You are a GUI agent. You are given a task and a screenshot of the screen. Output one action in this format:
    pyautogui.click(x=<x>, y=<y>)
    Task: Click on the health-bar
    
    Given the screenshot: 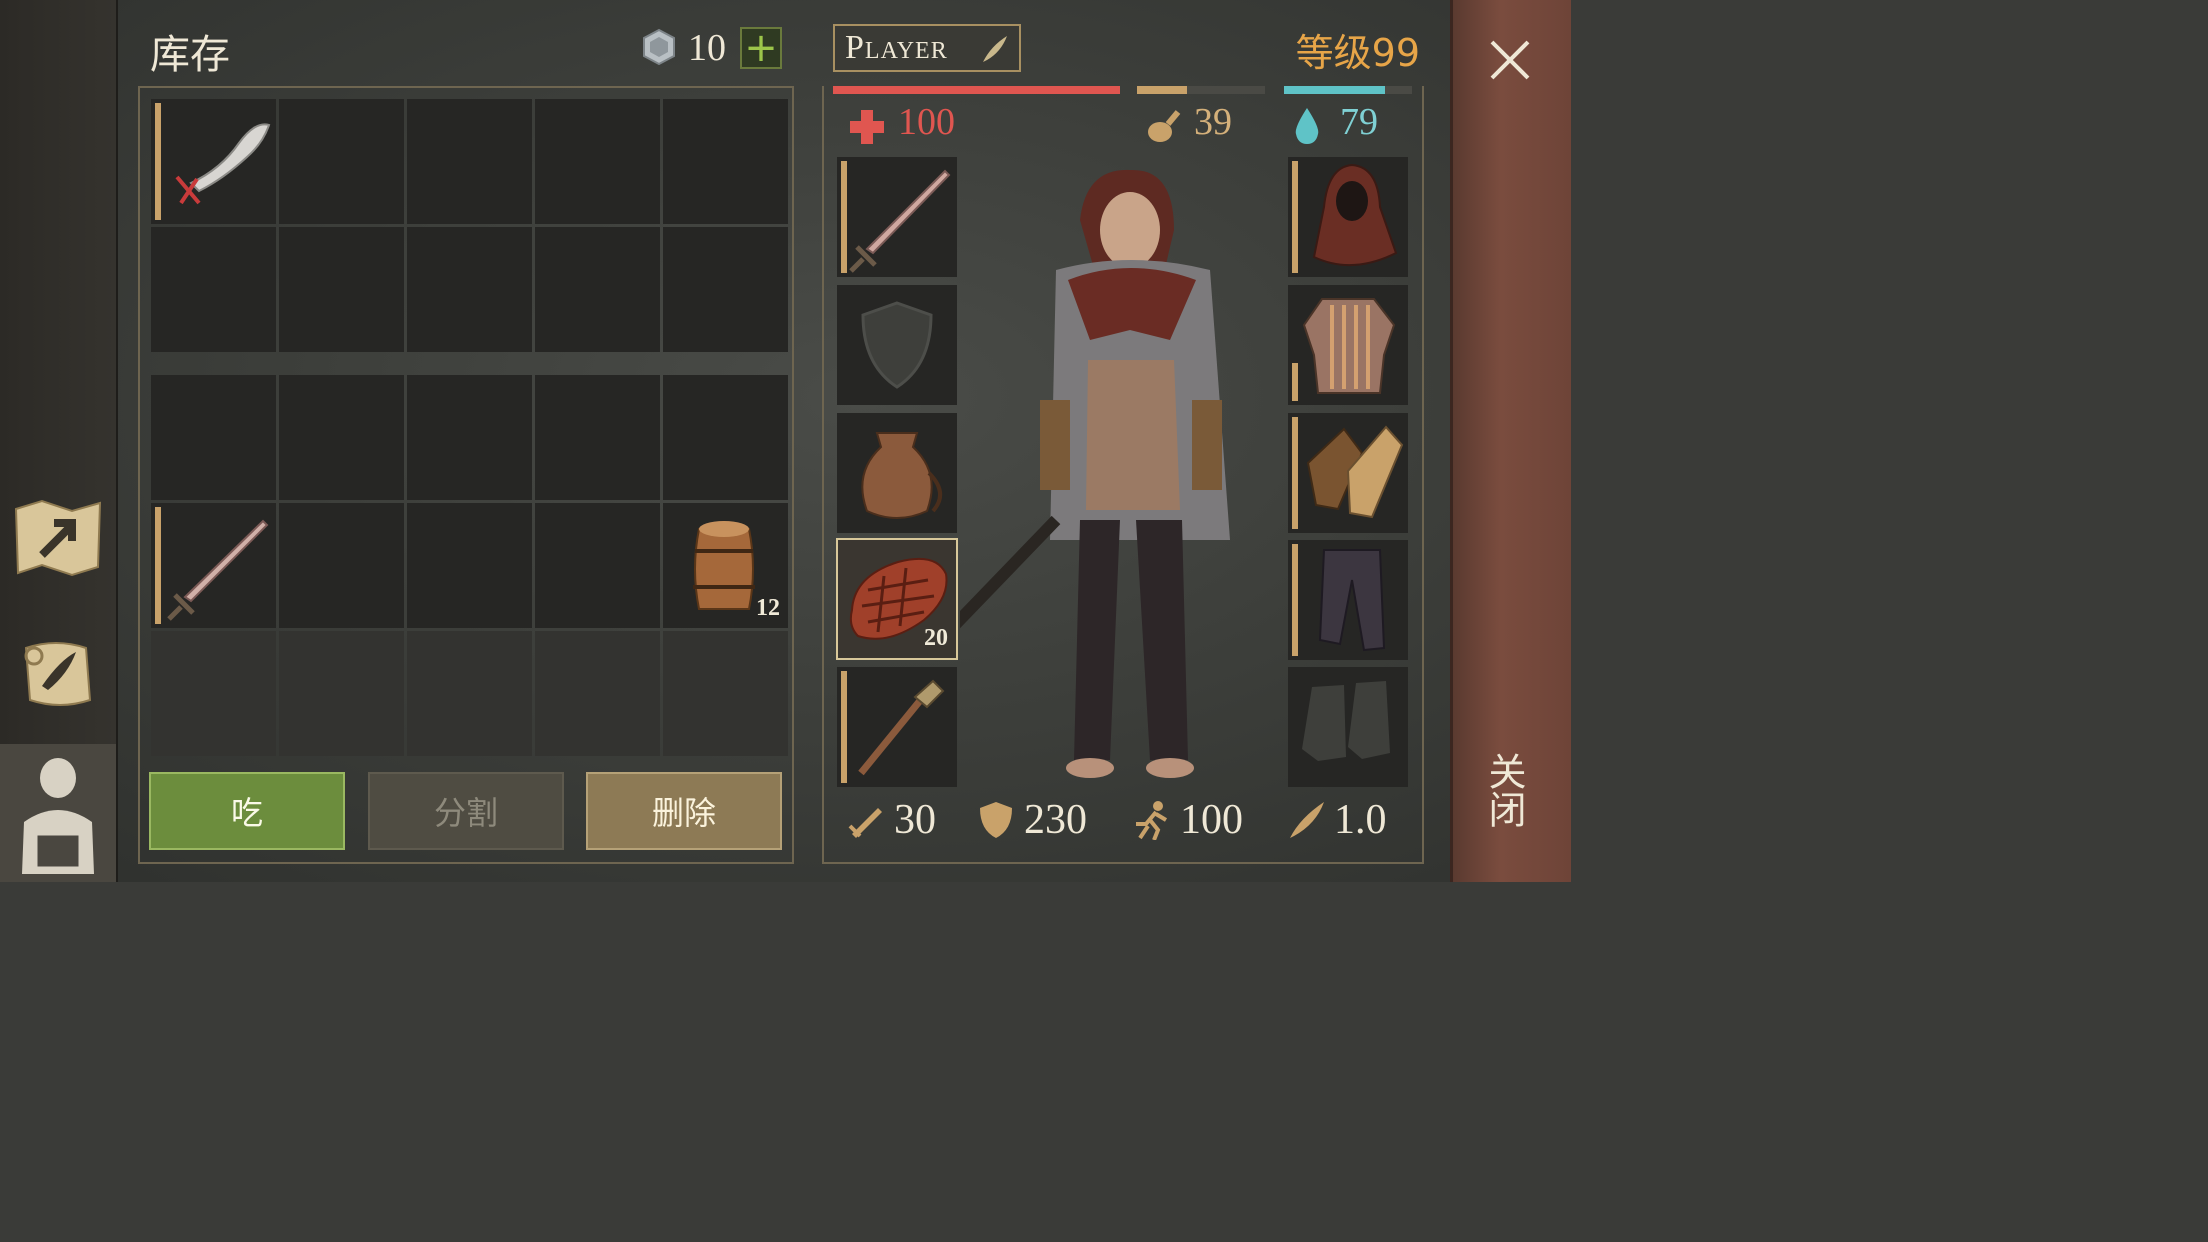 What is the action you would take?
    pyautogui.click(x=976, y=90)
    